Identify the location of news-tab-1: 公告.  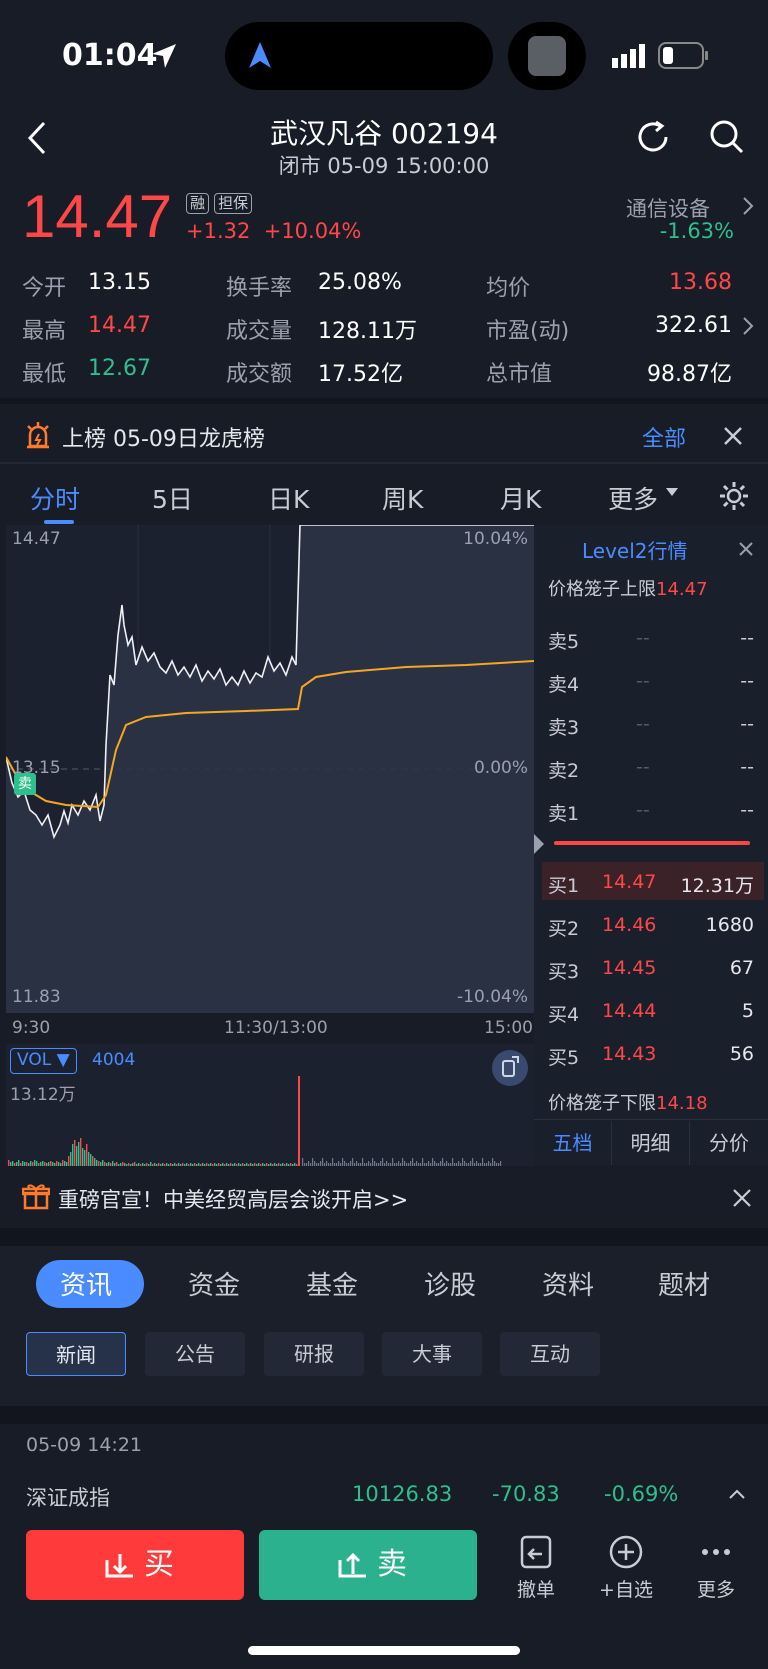
(195, 1354).